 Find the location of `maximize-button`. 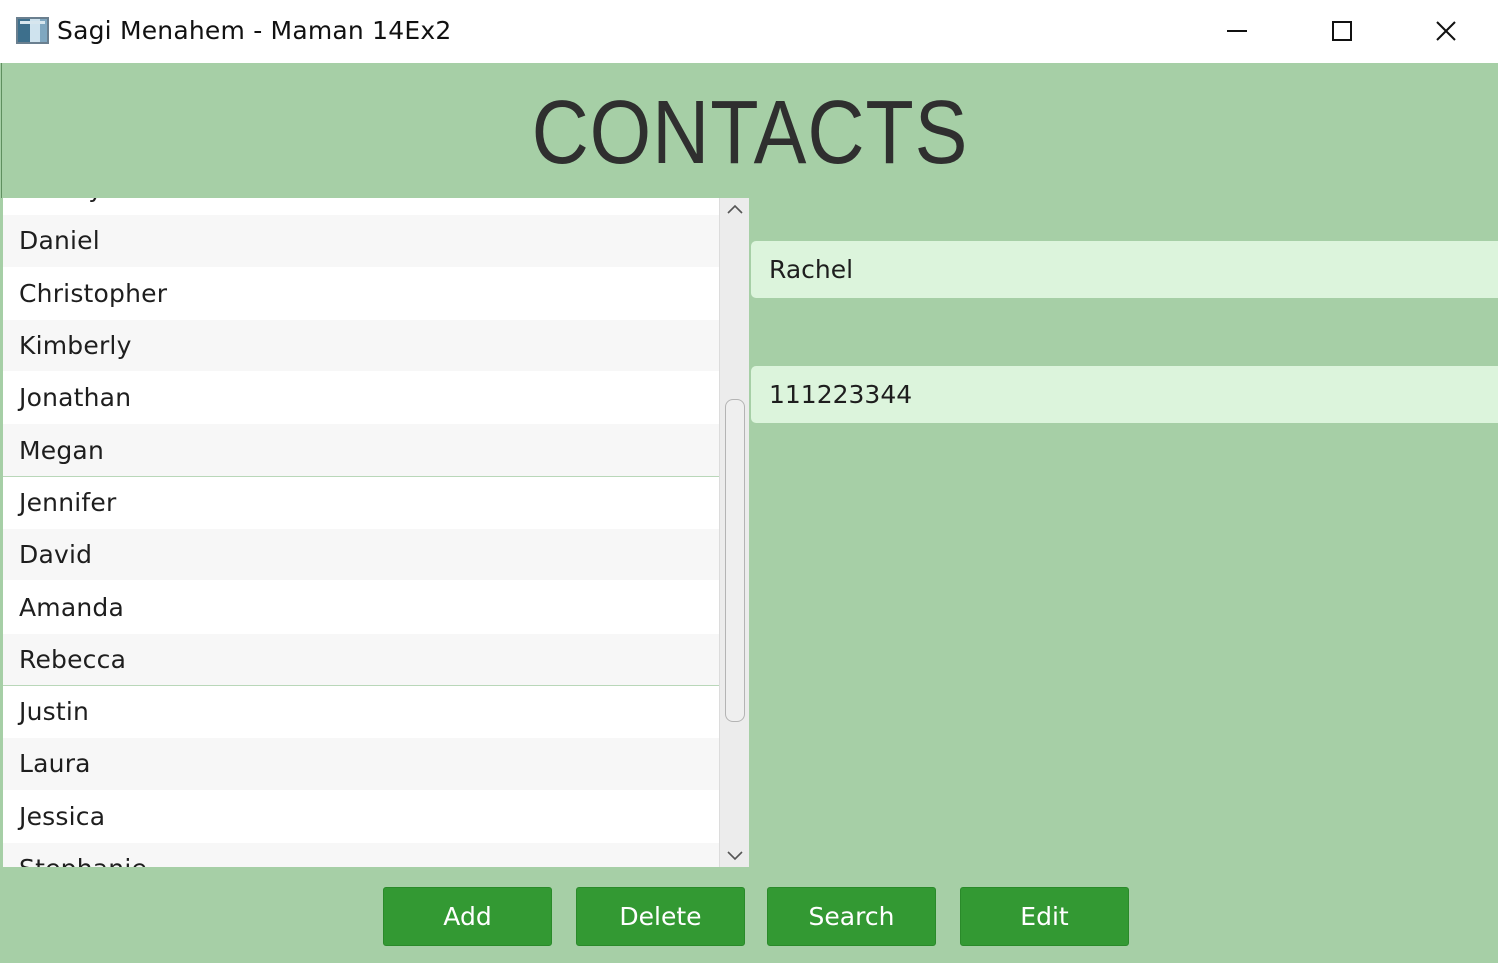

maximize-button is located at coordinates (1341, 31).